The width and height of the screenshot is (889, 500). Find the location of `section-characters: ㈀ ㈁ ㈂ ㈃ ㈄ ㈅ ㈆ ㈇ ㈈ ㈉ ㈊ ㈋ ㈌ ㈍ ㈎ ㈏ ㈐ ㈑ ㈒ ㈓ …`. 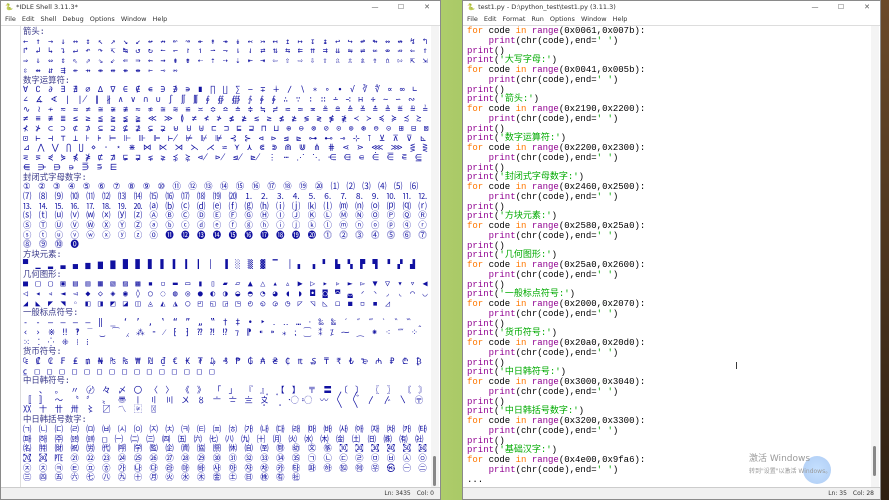

section-characters: ㈀ ㈁ ㈂ ㈃ ㈄ ㈅ ㈆ ㈇ ㈈ ㈉ ㈊ ㈋ ㈌ ㈍ ㈎ ㈏ ㈐ ㈑ ㈒ ㈓ … is located at coordinates (226, 453).